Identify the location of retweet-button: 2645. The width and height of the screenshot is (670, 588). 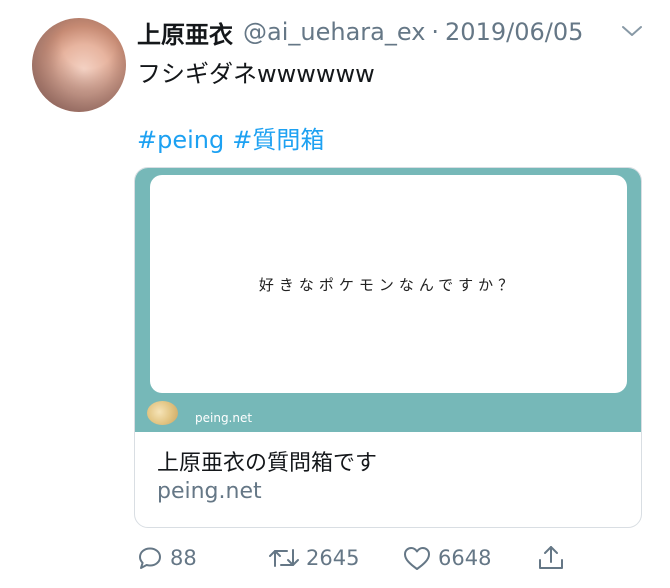
(313, 558).